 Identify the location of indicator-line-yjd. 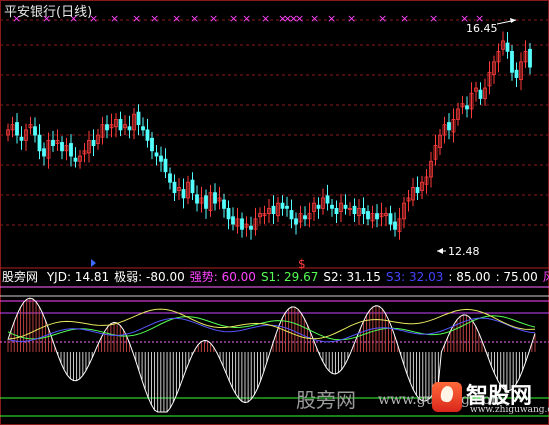
(271, 324).